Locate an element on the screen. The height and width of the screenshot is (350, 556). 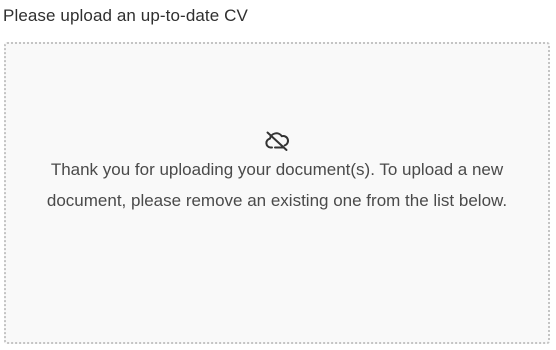
upload-field-label: Please upload an up-to-date CV is located at coordinates (125, 15).